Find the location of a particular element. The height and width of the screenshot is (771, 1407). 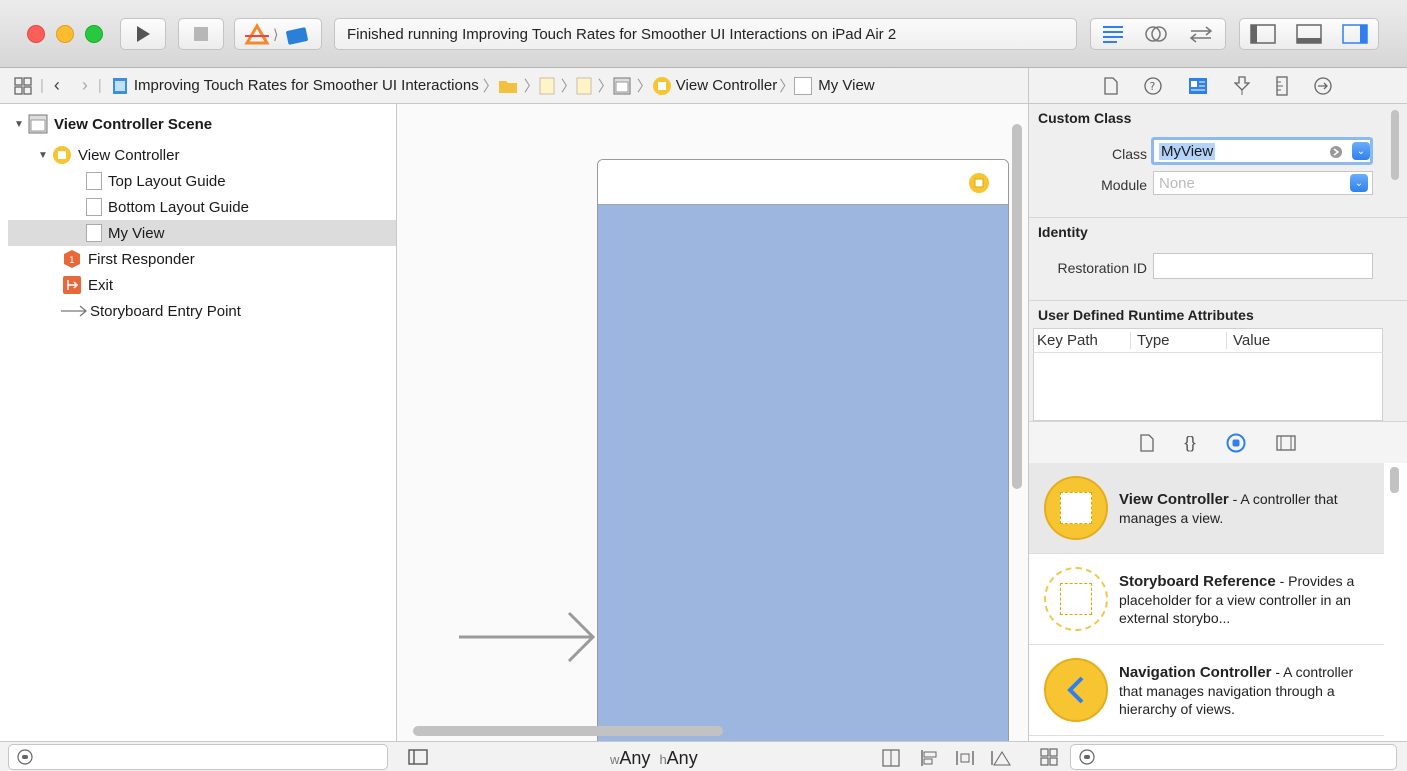

embed-in-stack-icon is located at coordinates (891, 758).